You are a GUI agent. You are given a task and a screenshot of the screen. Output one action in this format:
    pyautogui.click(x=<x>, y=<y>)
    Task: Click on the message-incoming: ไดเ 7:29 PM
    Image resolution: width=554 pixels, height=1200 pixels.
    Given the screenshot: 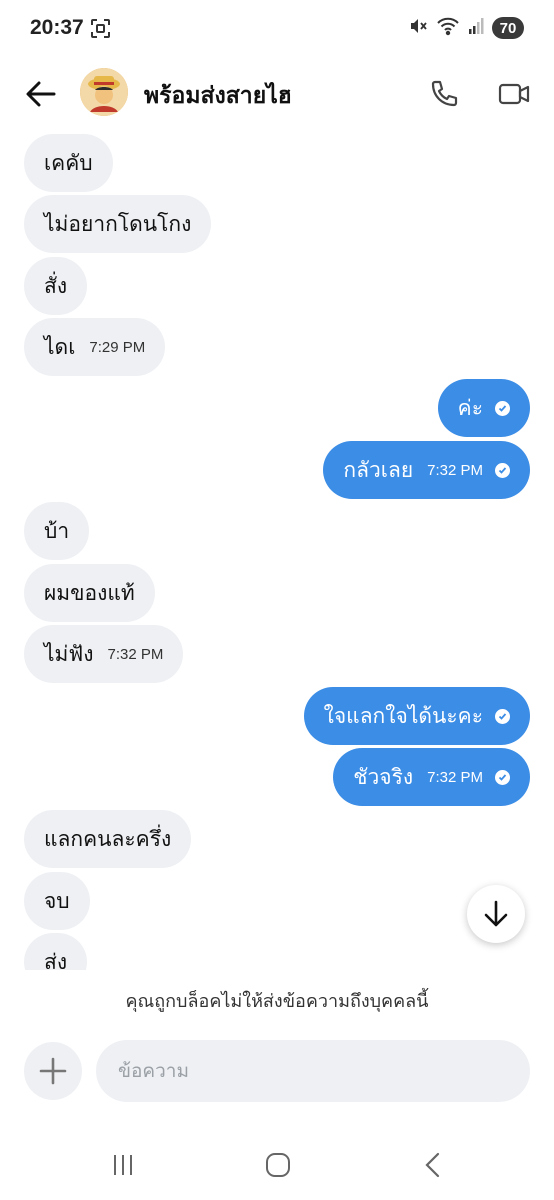 What is the action you would take?
    pyautogui.click(x=95, y=347)
    